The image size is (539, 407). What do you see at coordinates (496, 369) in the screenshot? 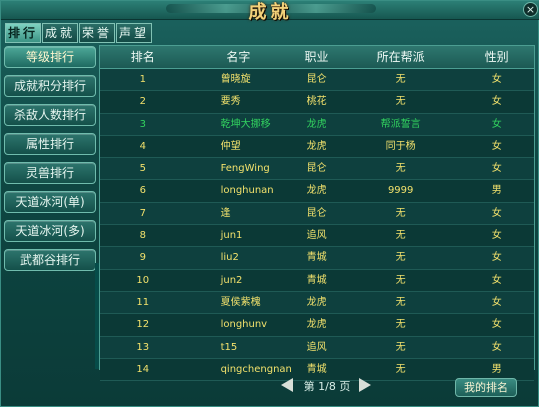
I see `cell-gender: 男` at bounding box center [496, 369].